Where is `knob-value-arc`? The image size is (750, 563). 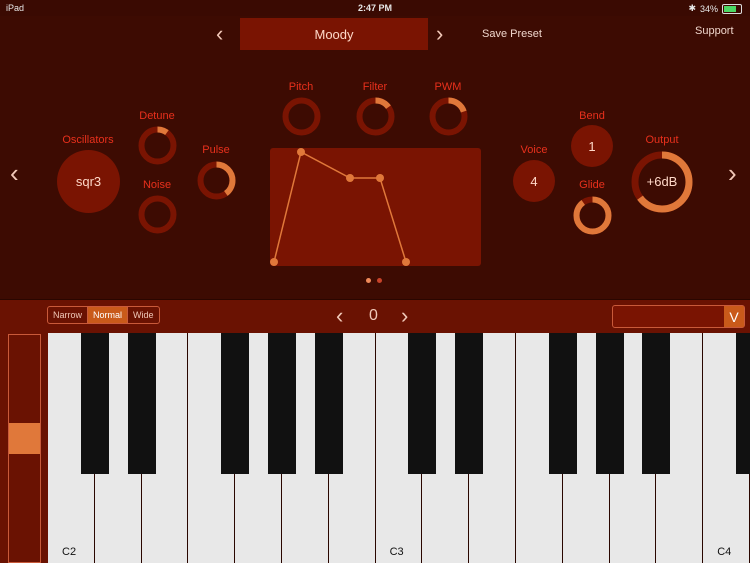
knob-value-arc is located at coordinates (592, 215).